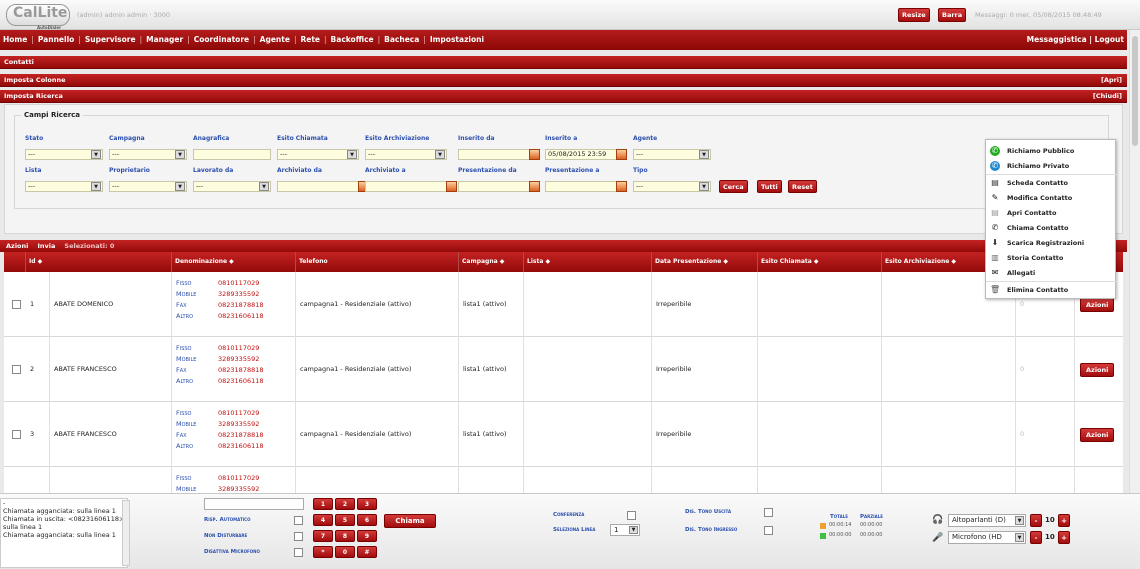 Image resolution: width=1140 pixels, height=569 pixels. I want to click on col-header-3: Campagna ◆, so click(491, 262).